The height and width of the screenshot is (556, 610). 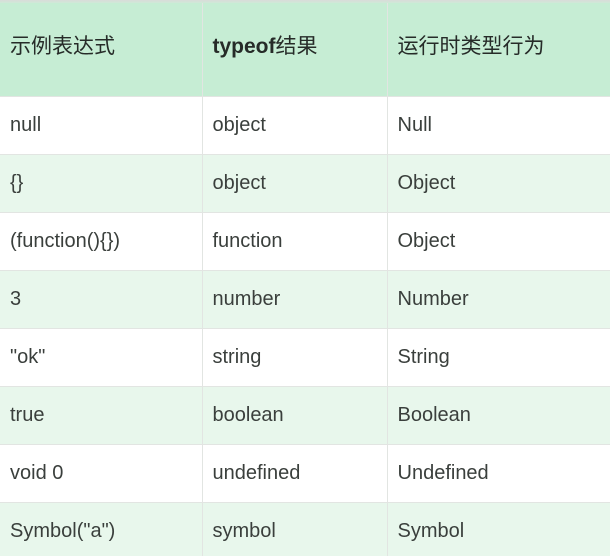 I want to click on cell-expression: Symbol("a"), so click(x=101, y=529).